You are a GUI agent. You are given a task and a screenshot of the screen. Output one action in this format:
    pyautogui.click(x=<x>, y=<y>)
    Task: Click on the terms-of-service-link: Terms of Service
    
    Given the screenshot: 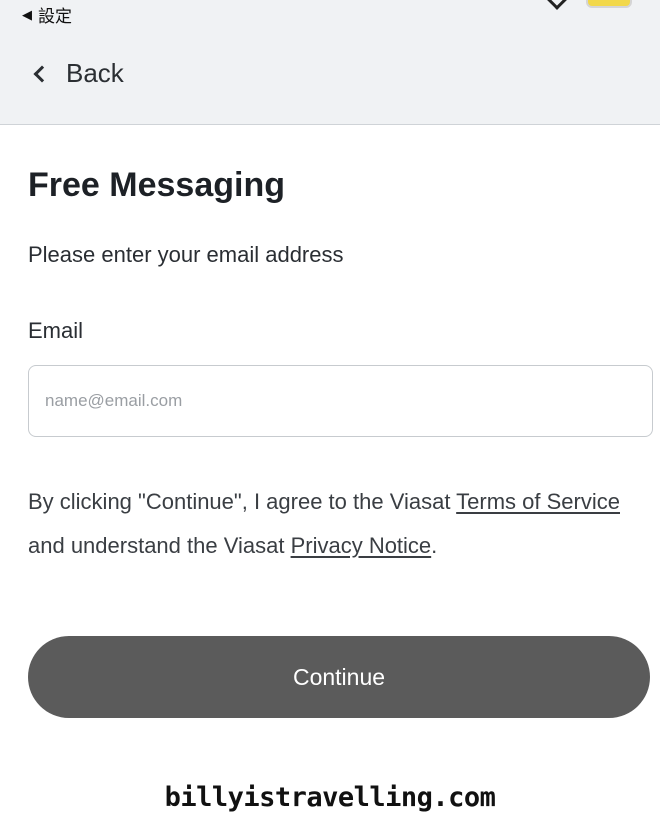 What is the action you would take?
    pyautogui.click(x=538, y=501)
    